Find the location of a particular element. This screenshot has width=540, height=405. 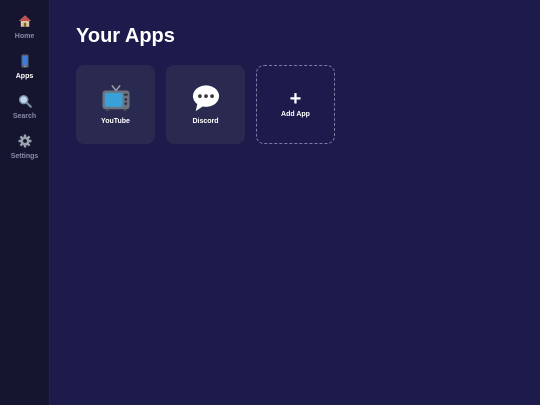

app-tile-discord: Discord is located at coordinates (205, 104).